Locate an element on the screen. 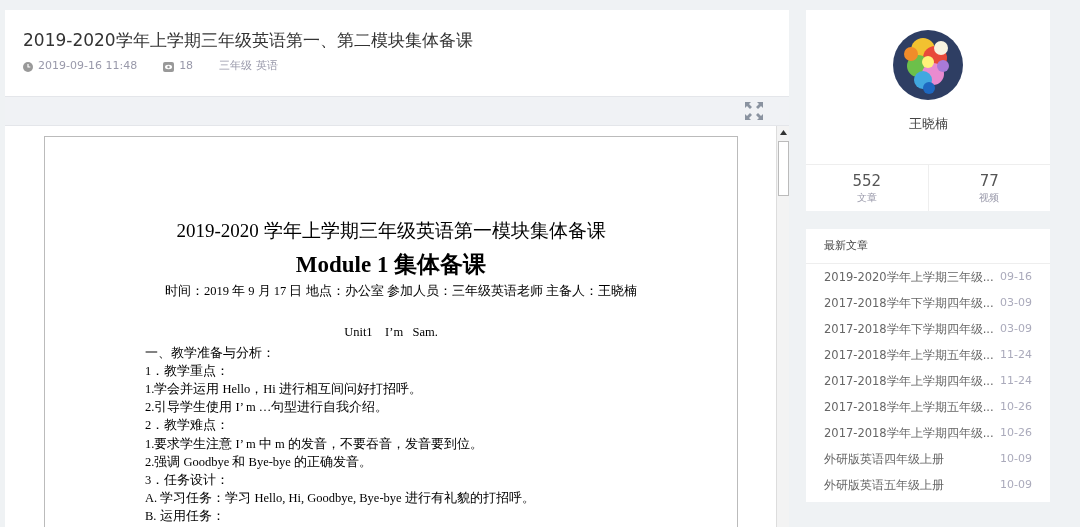 Image resolution: width=1080 pixels, height=527 pixels. document-line: 1.要求学生注意 I’ m 中 m 的发音，不要吞音，发音要到位。 is located at coordinates (314, 444).